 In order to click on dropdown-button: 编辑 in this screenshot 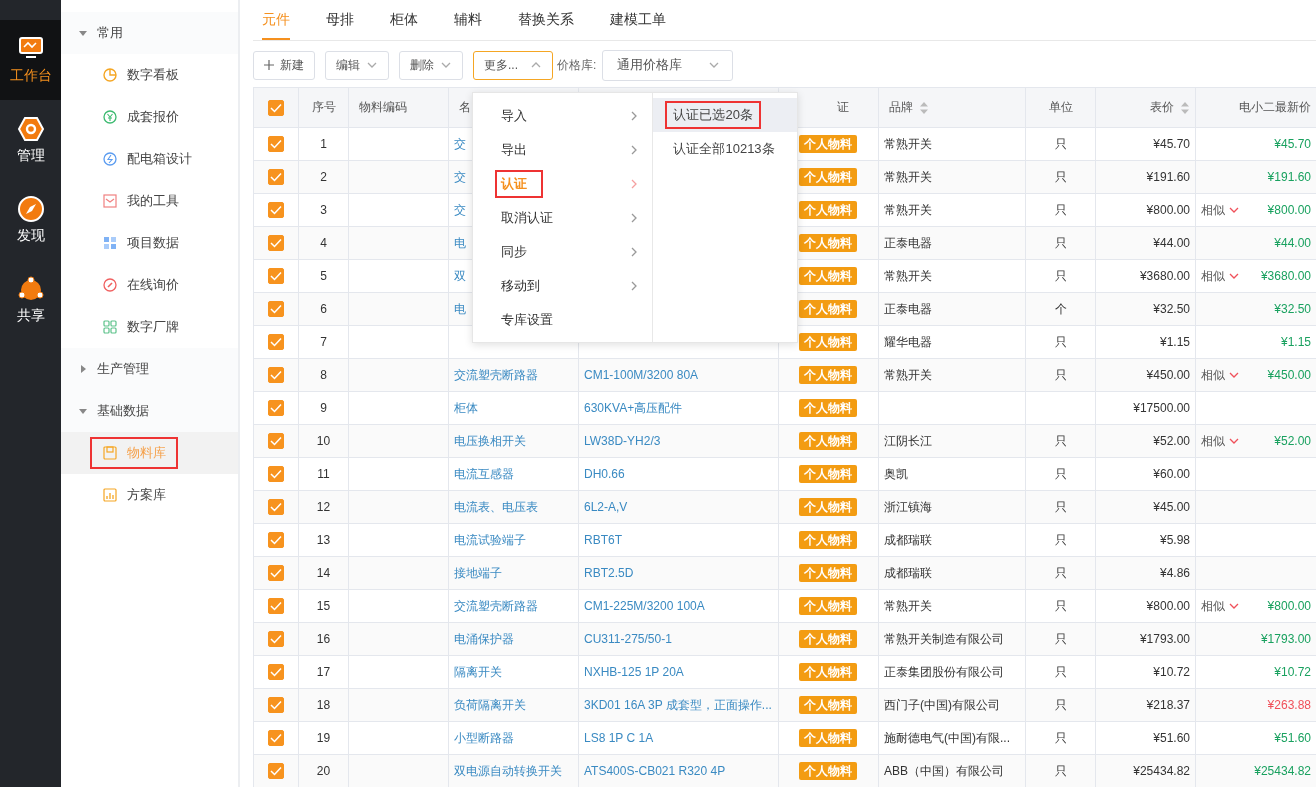, I will do `click(357, 65)`.